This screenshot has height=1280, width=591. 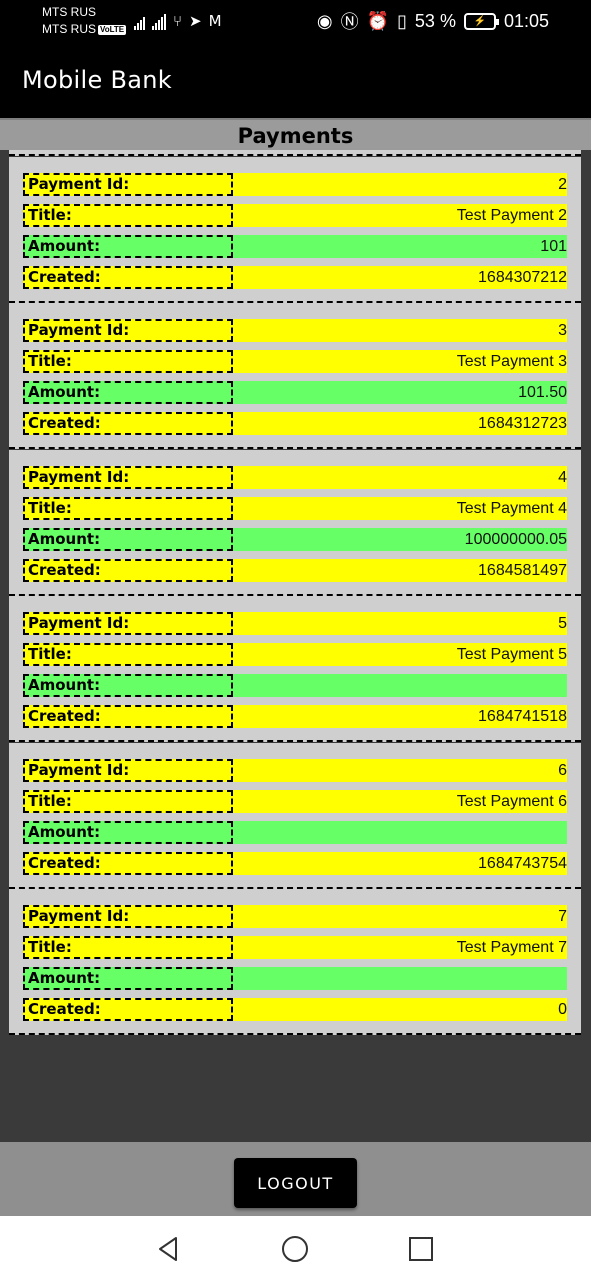 What do you see at coordinates (295, 330) in the screenshot?
I see `payment-id-row: Payment Id: 3` at bounding box center [295, 330].